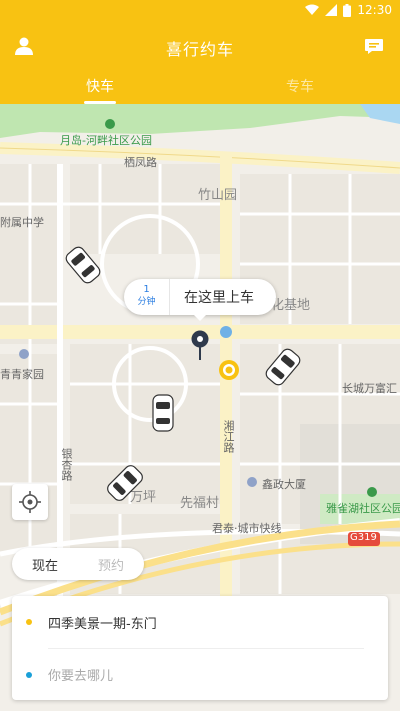 The height and width of the screenshot is (711, 400). Describe the element at coordinates (29, 675) in the screenshot. I see `destination-dot-icon` at that location.